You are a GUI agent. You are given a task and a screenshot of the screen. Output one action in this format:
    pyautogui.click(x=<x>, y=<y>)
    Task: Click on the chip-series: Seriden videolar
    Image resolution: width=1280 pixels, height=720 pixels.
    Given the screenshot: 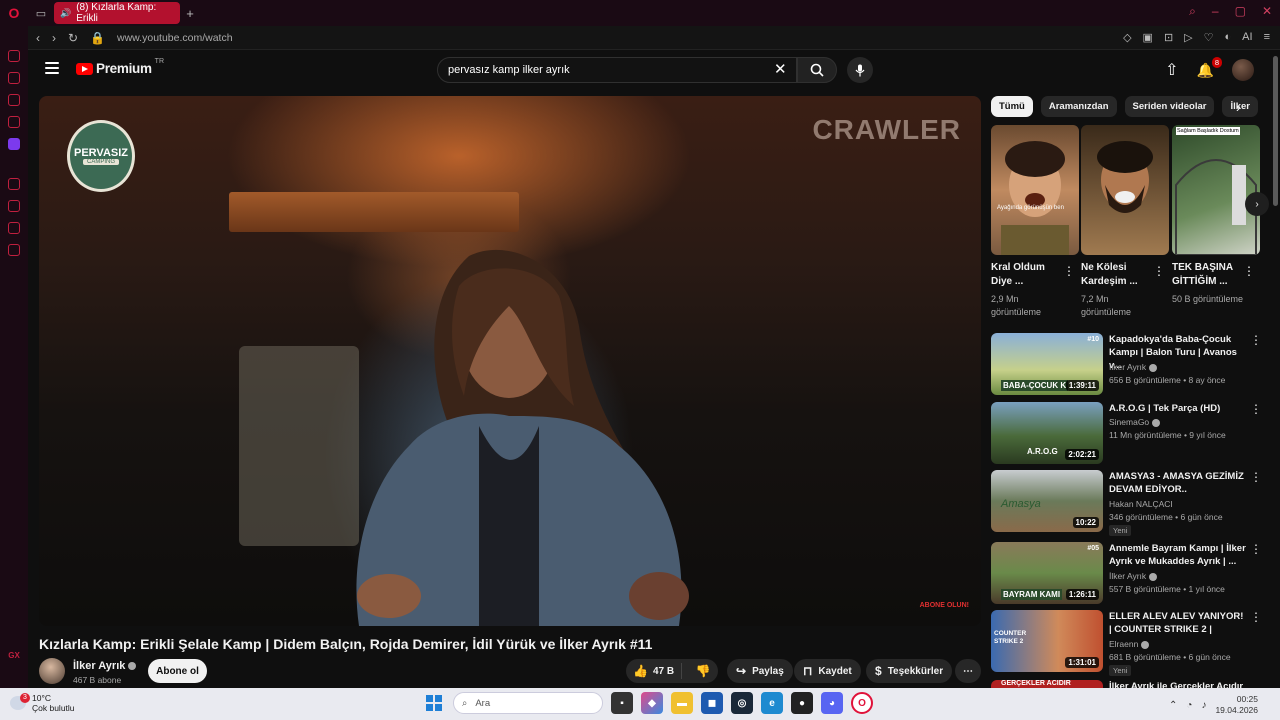 What is the action you would take?
    pyautogui.click(x=1169, y=106)
    